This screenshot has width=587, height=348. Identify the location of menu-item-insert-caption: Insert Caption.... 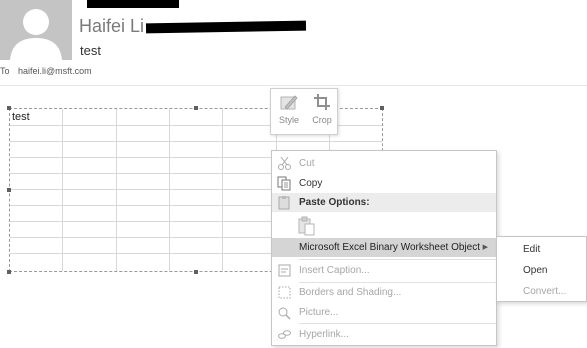
(384, 270).